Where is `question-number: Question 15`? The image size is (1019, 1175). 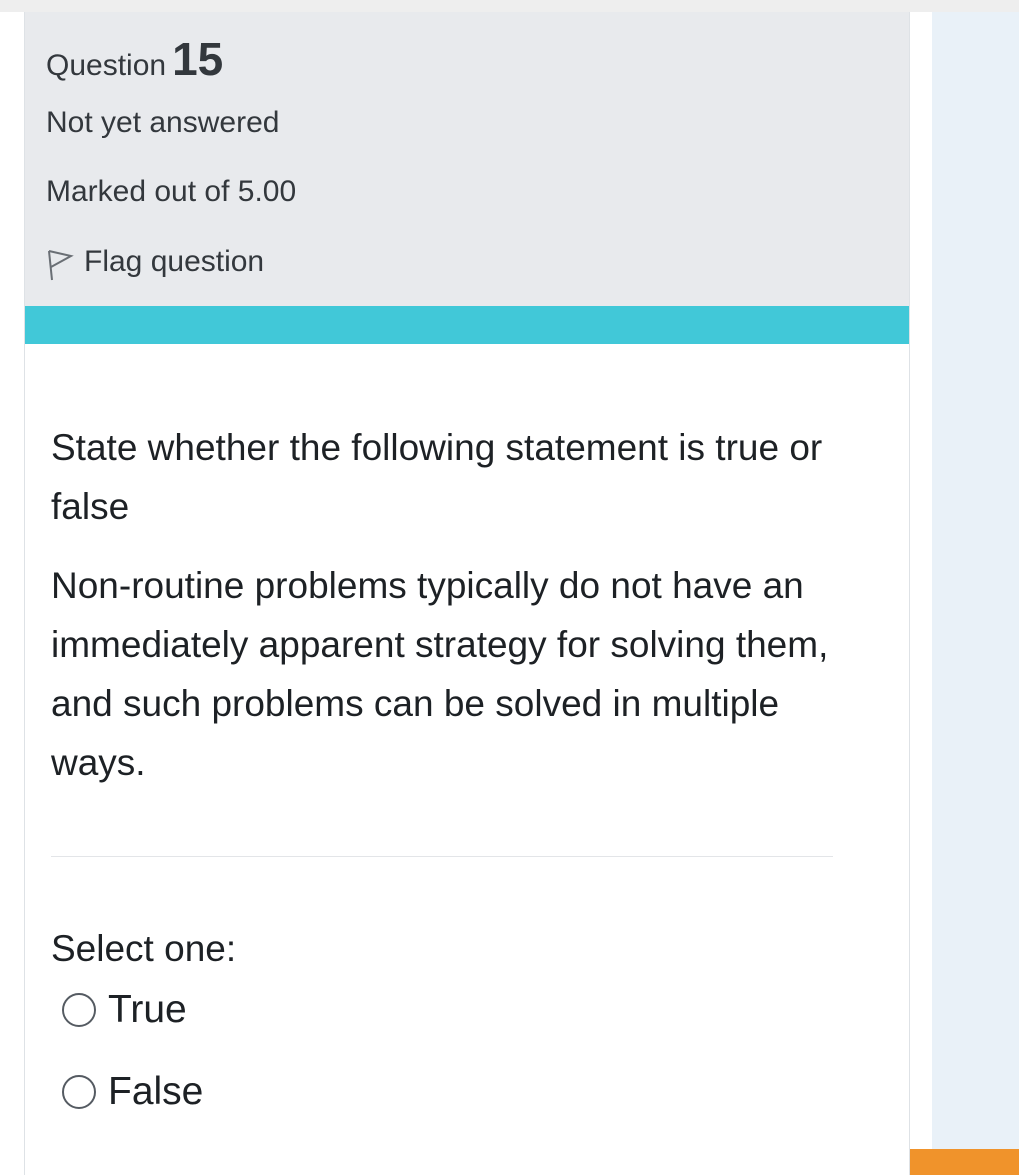
question-number: Question 15 is located at coordinates (134, 59).